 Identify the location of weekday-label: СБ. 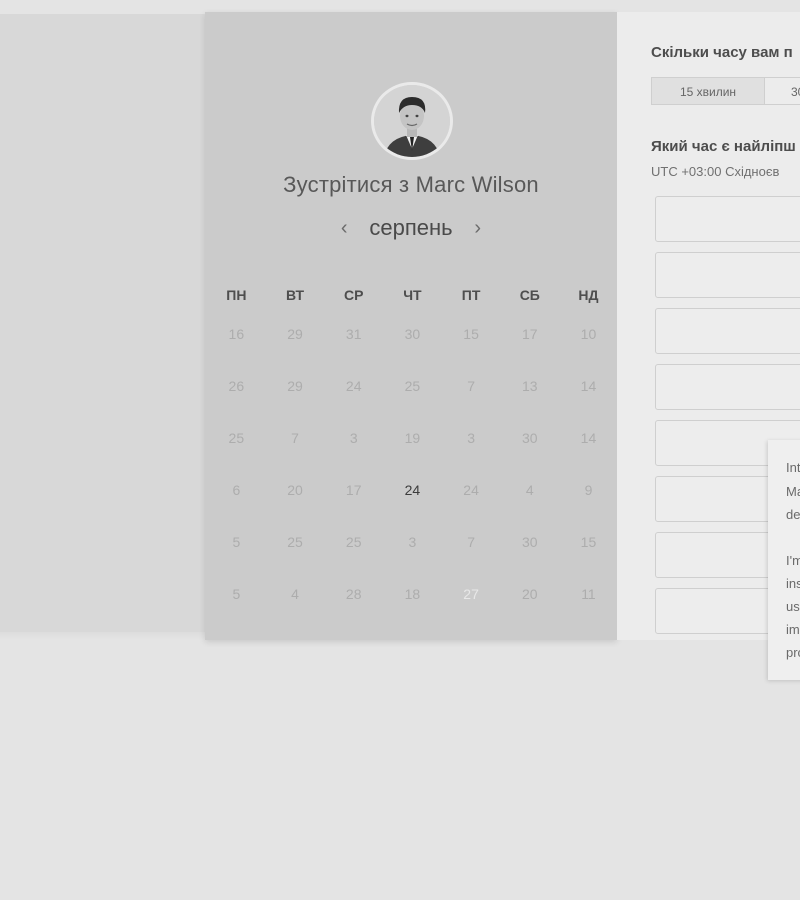
(529, 295).